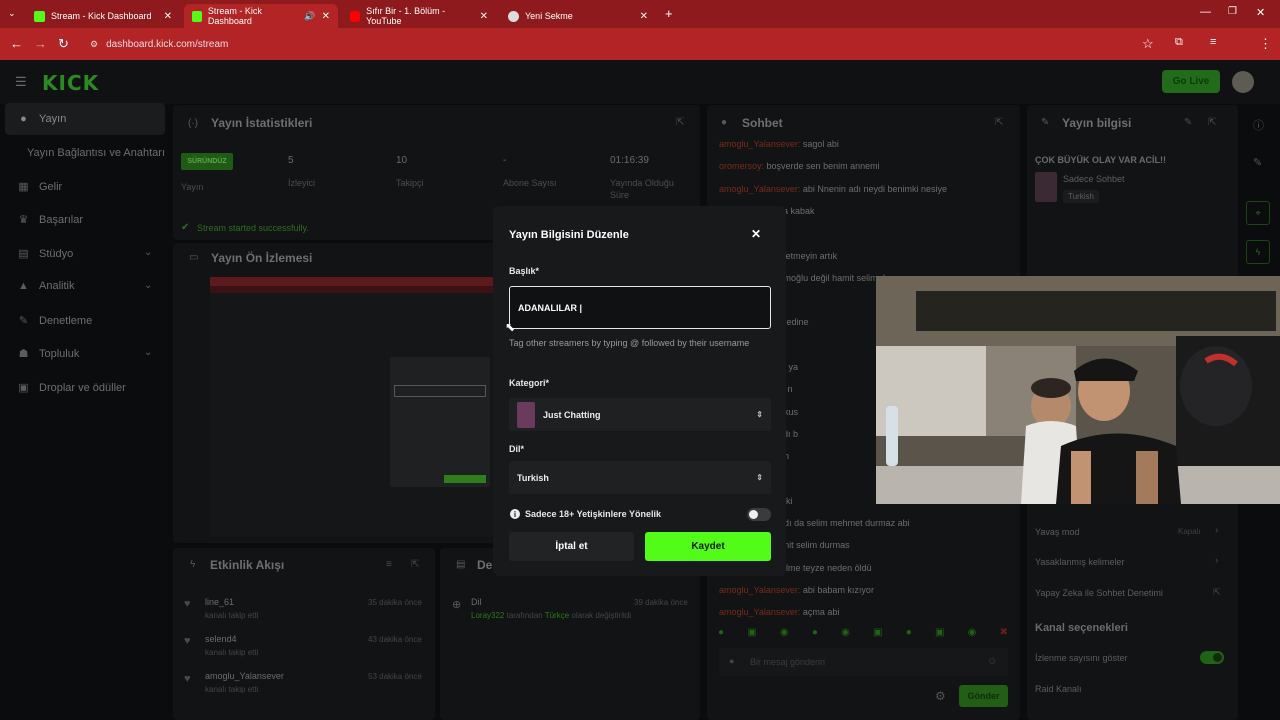 The width and height of the screenshot is (1280, 720). Describe the element at coordinates (46, 286) in the screenshot. I see `sidebar-item-analitik: ▲ Analitik` at that location.